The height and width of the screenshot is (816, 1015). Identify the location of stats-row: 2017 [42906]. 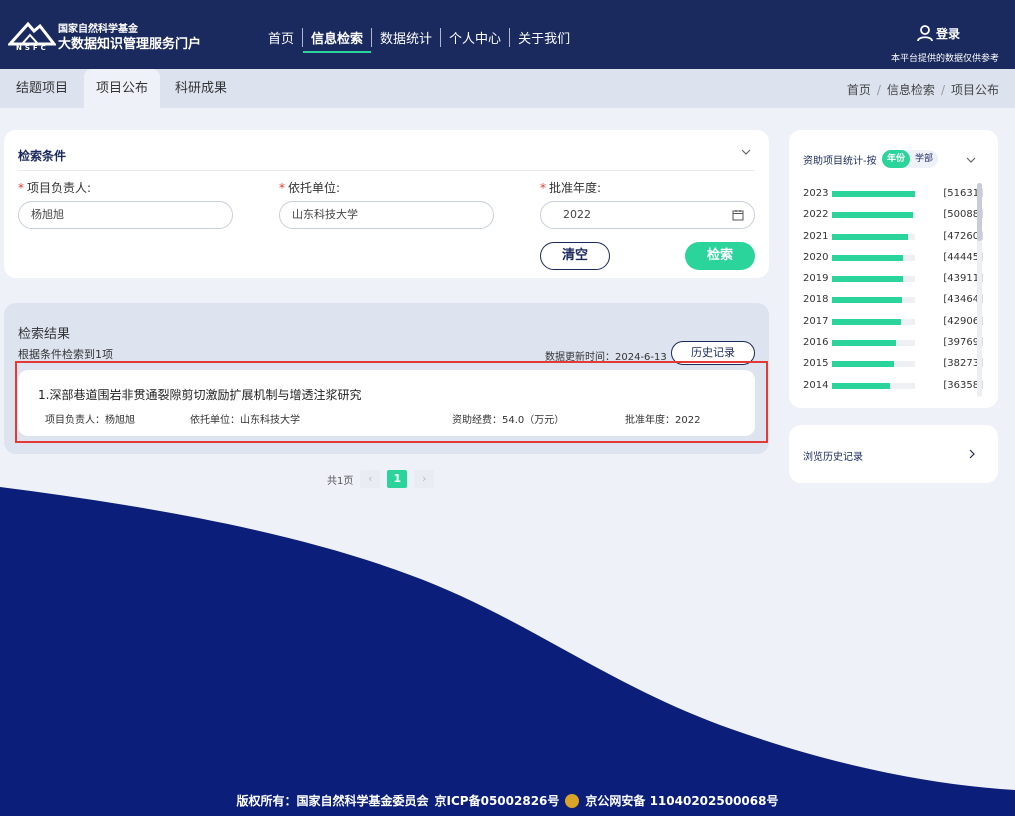
(893, 326).